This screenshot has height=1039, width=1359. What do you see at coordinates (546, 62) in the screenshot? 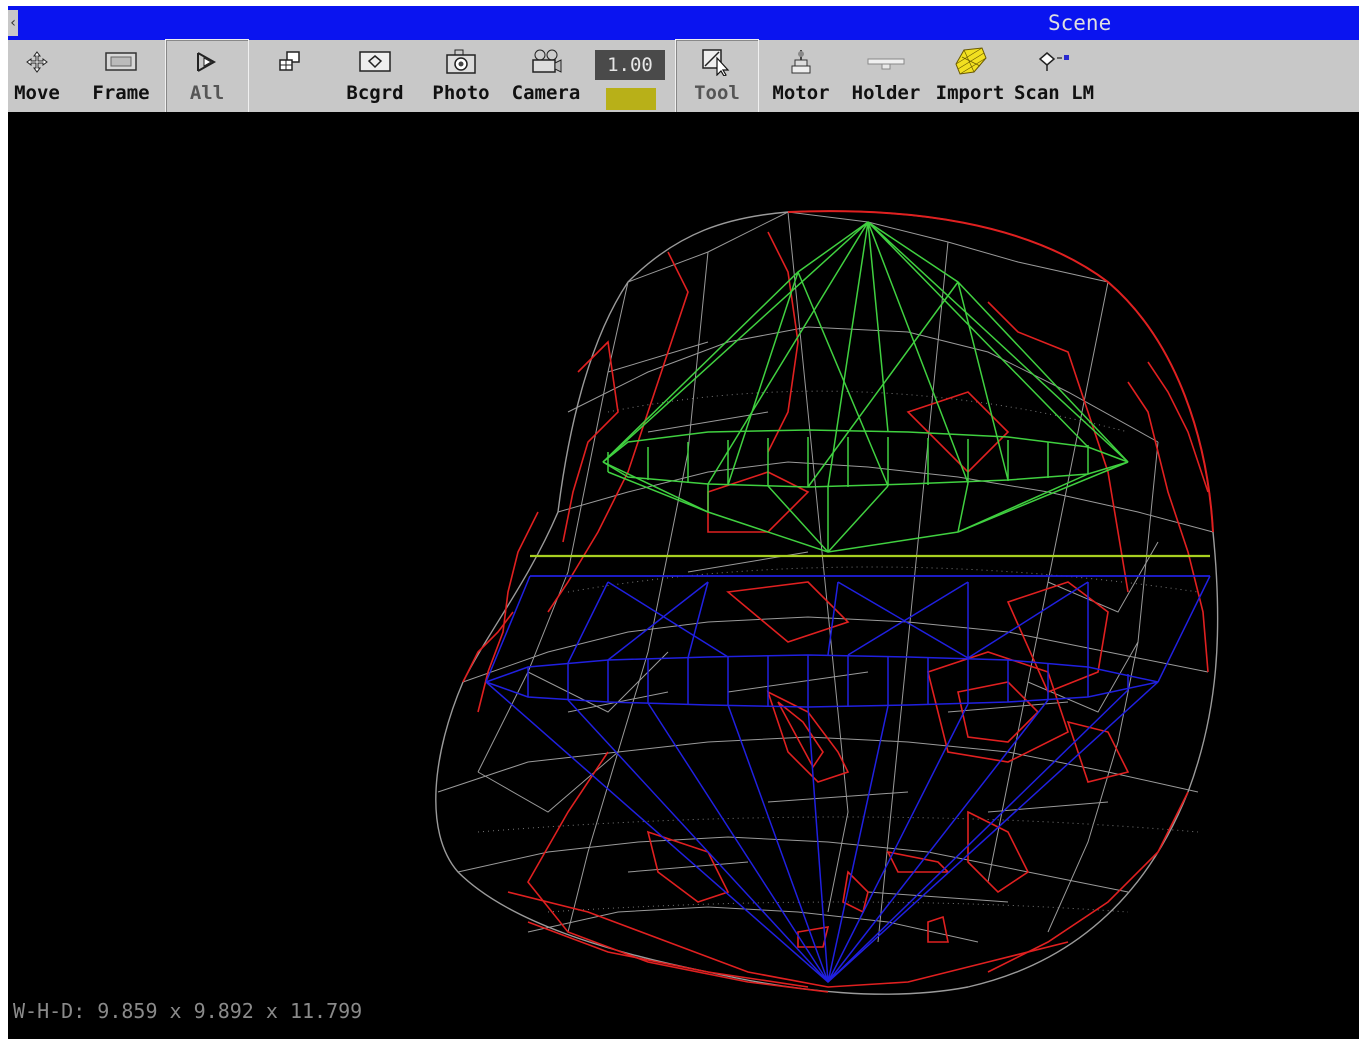
I see `camera-icon` at bounding box center [546, 62].